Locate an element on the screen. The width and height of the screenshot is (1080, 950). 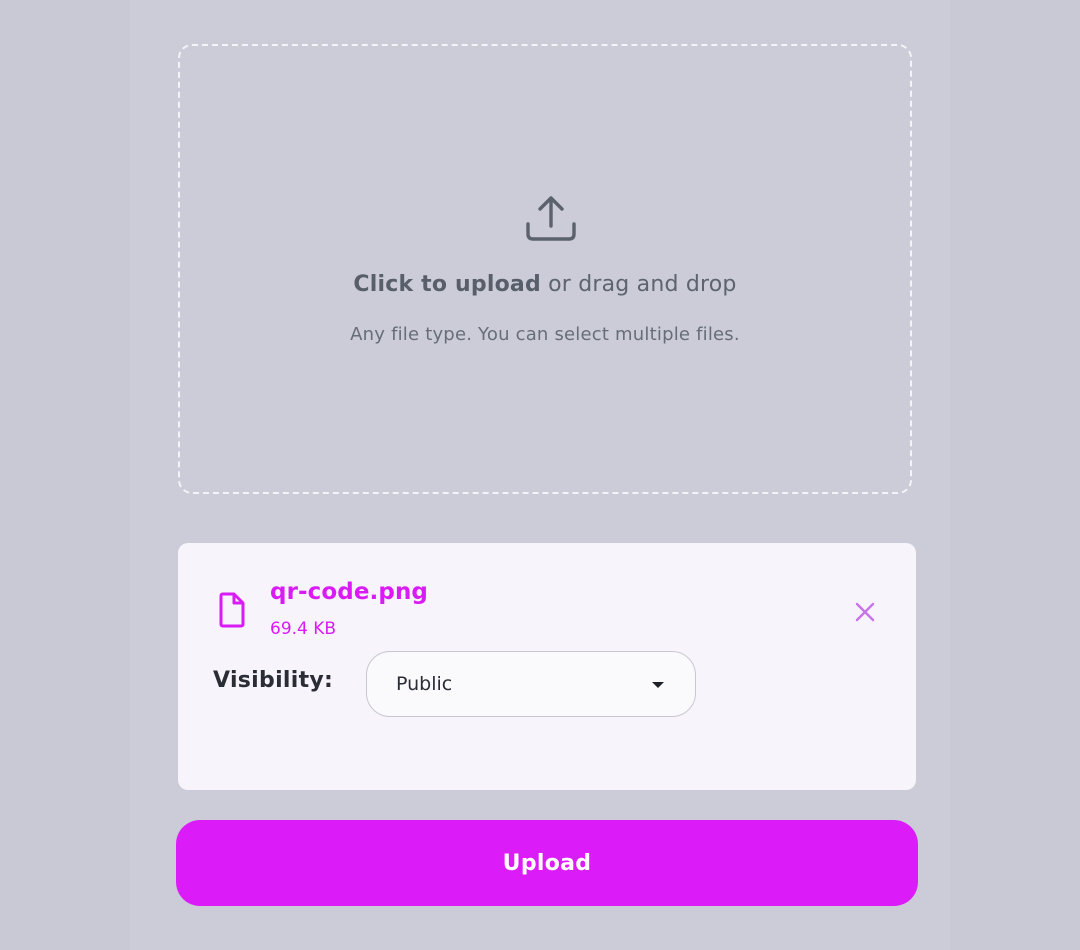
background-band-left is located at coordinates (65, 475).